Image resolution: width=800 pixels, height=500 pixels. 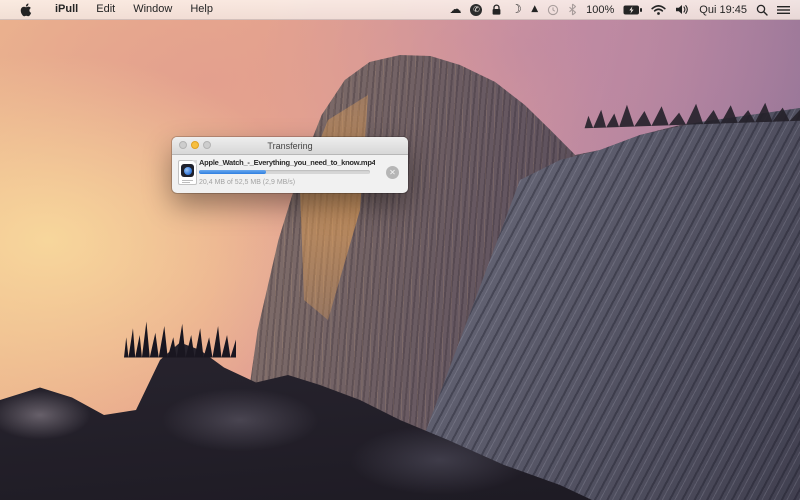 What do you see at coordinates (232, 172) in the screenshot?
I see `transfer-progress-fill` at bounding box center [232, 172].